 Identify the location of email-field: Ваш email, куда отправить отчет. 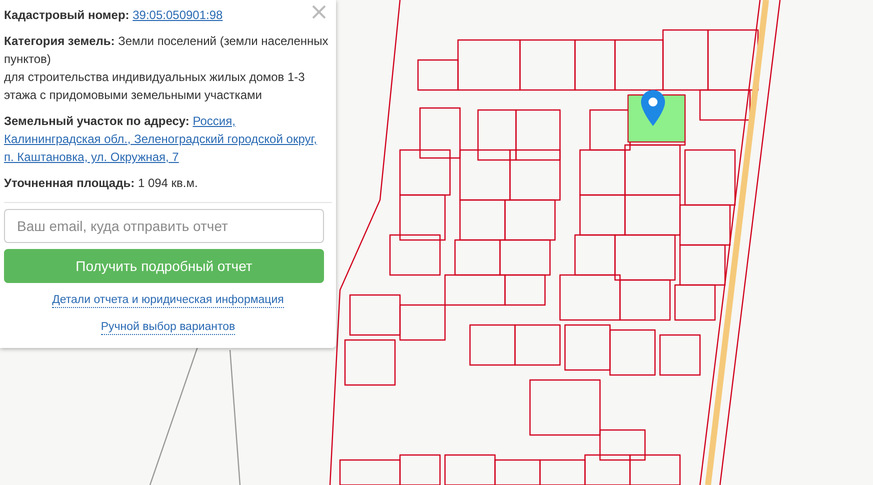
(164, 226).